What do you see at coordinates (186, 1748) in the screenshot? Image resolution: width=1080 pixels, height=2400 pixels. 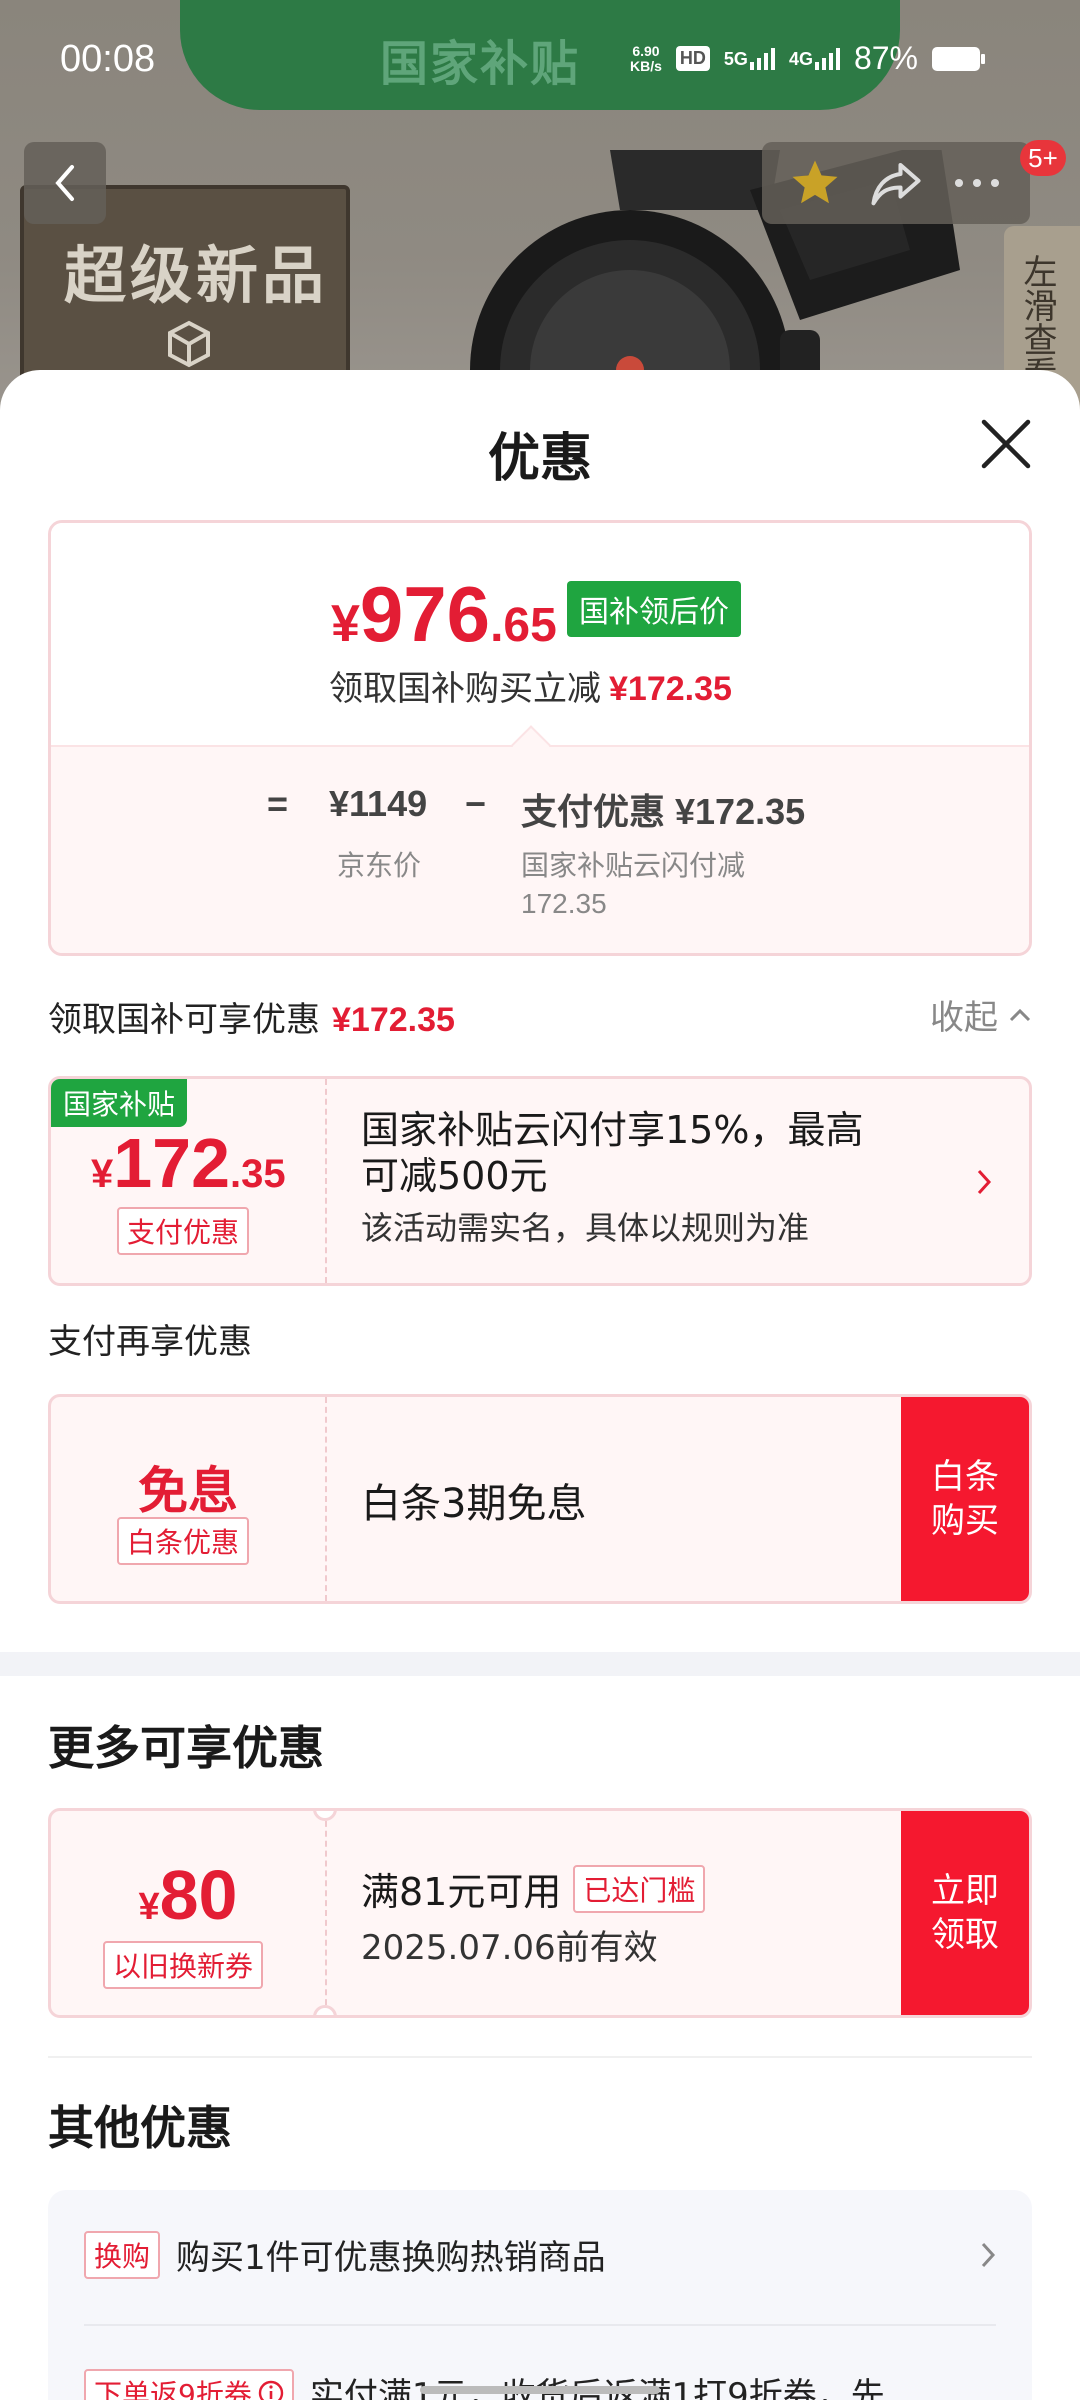 I see `more-discounts-heading: 更多可享优惠` at bounding box center [186, 1748].